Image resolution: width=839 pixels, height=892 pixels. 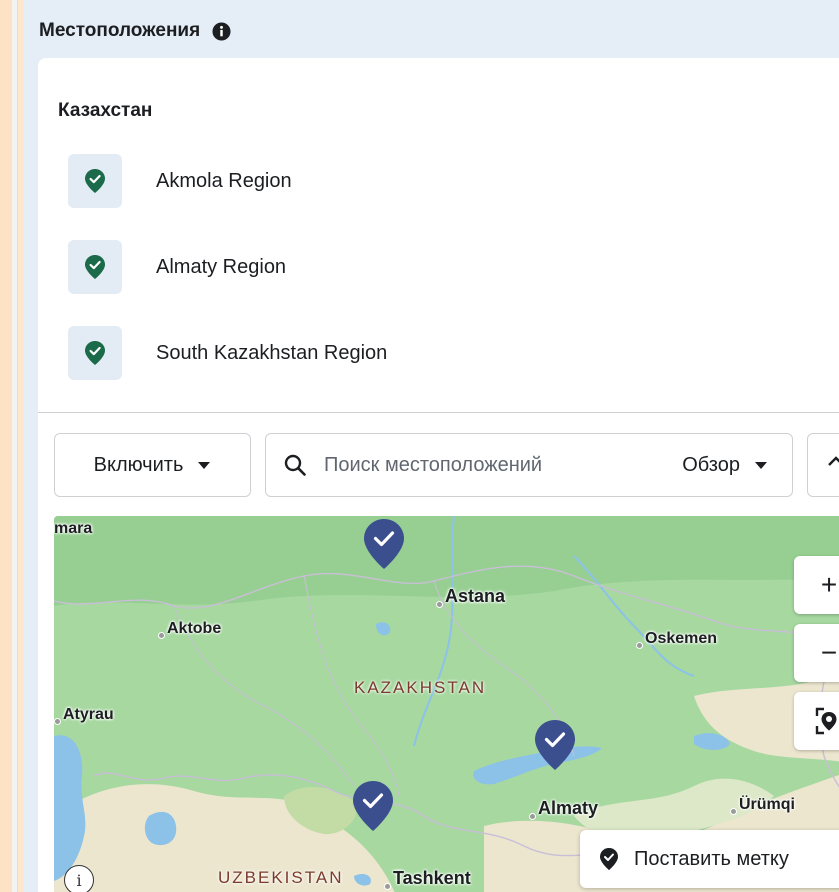 I want to click on city-name: Ürümqi, so click(x=767, y=804).